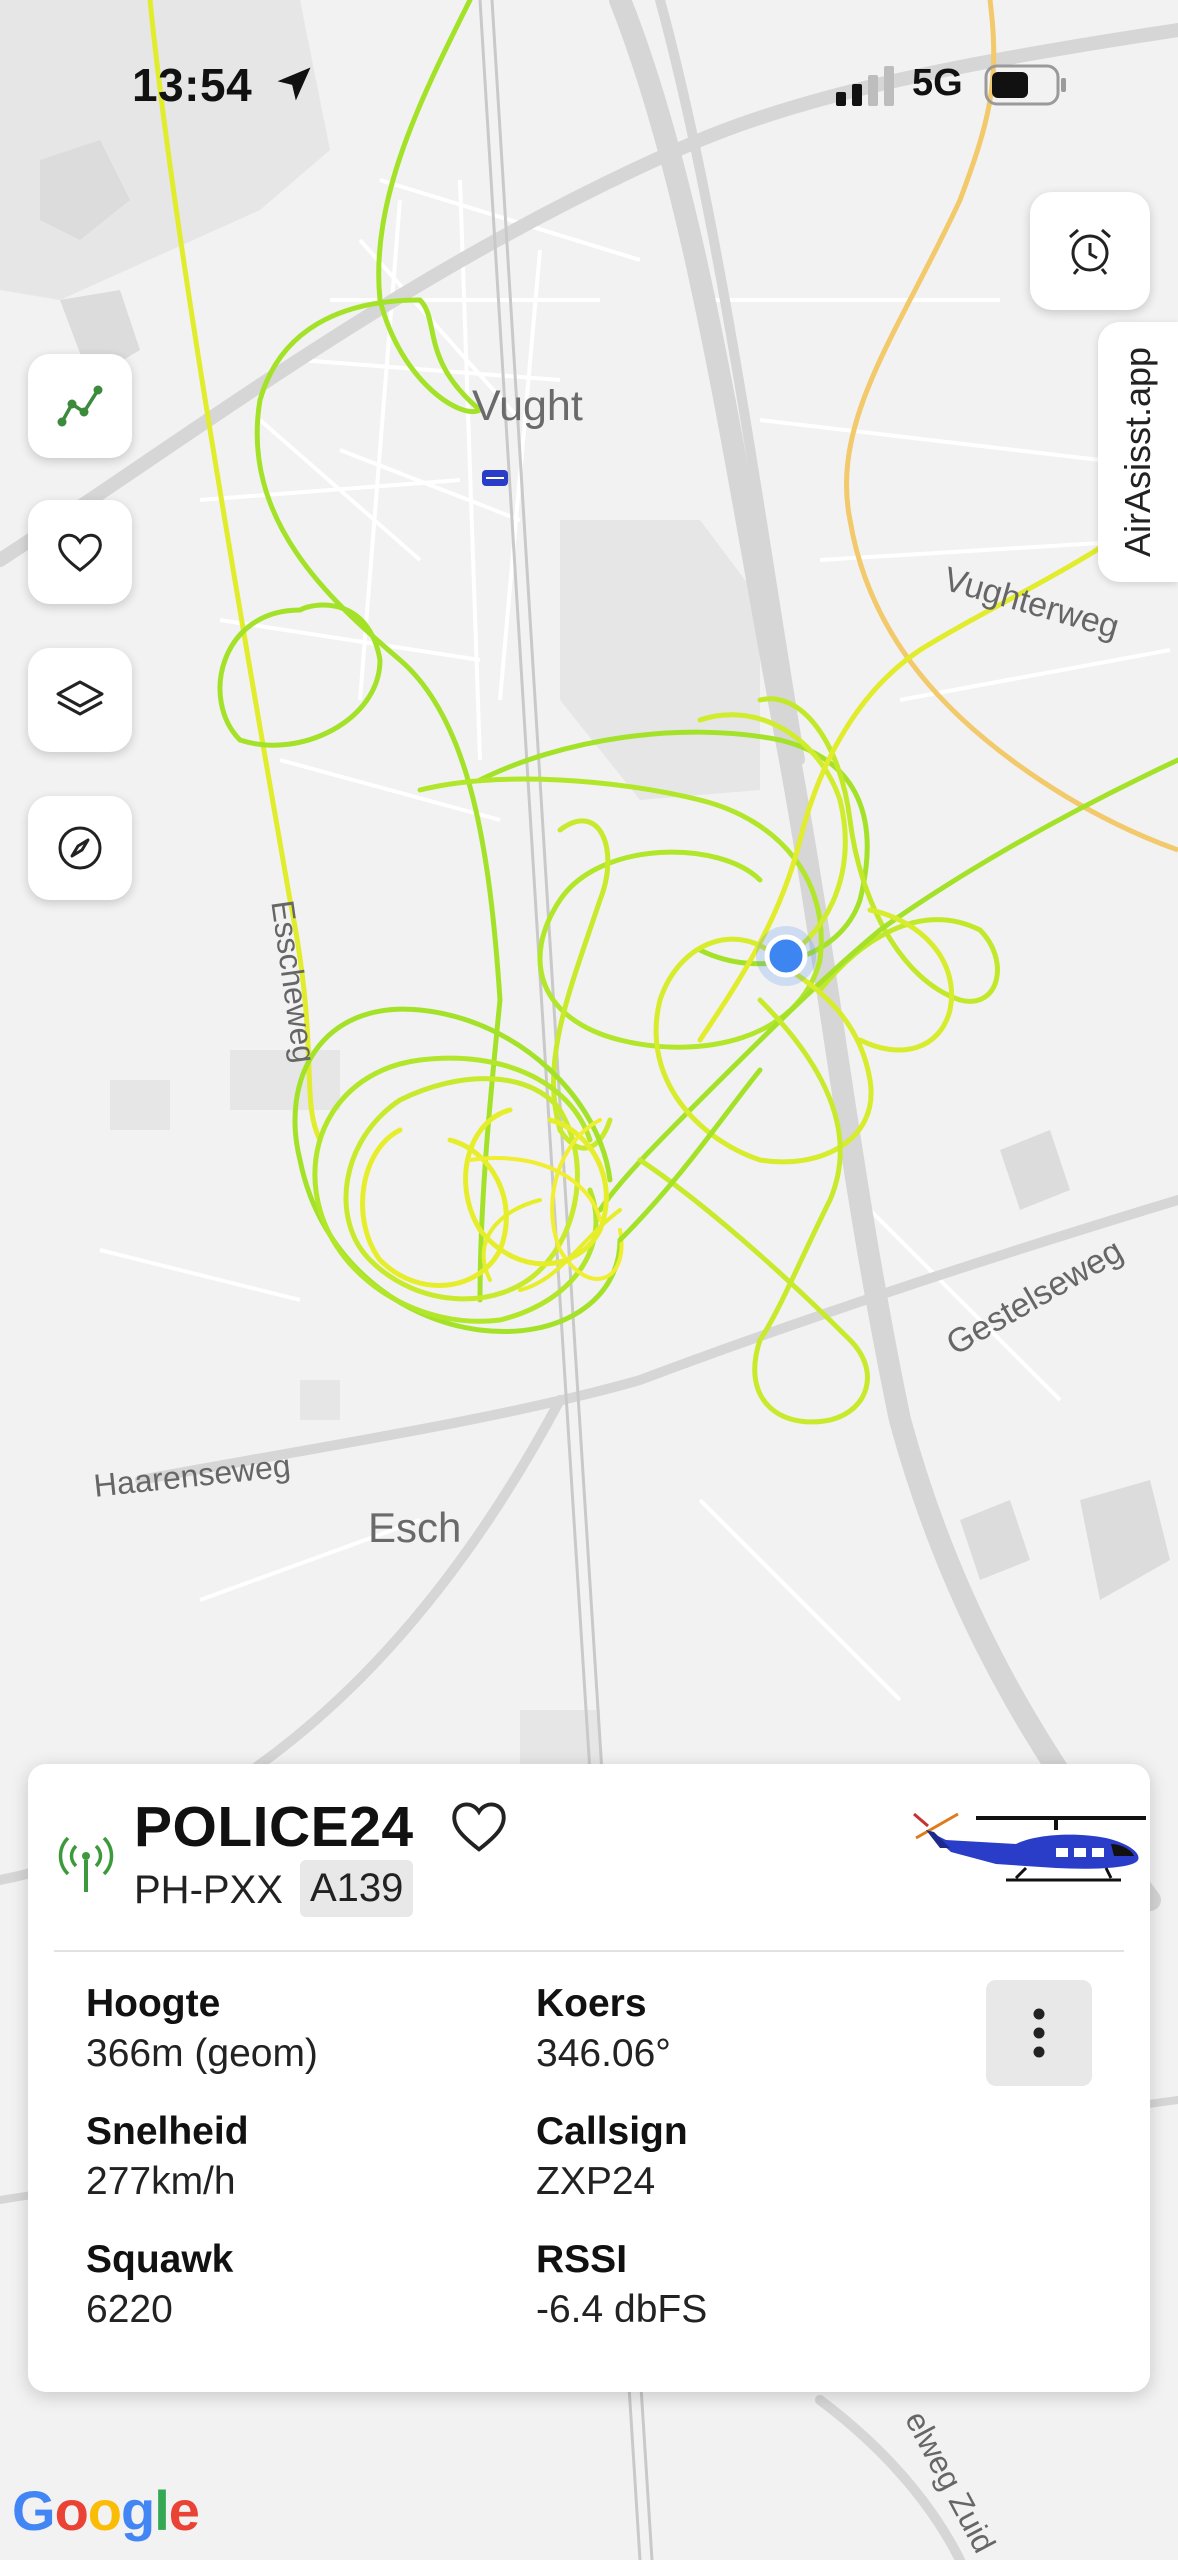 The height and width of the screenshot is (2560, 1178). Describe the element at coordinates (589, 85) in the screenshot. I see `status-bar: 13:54 5G` at that location.